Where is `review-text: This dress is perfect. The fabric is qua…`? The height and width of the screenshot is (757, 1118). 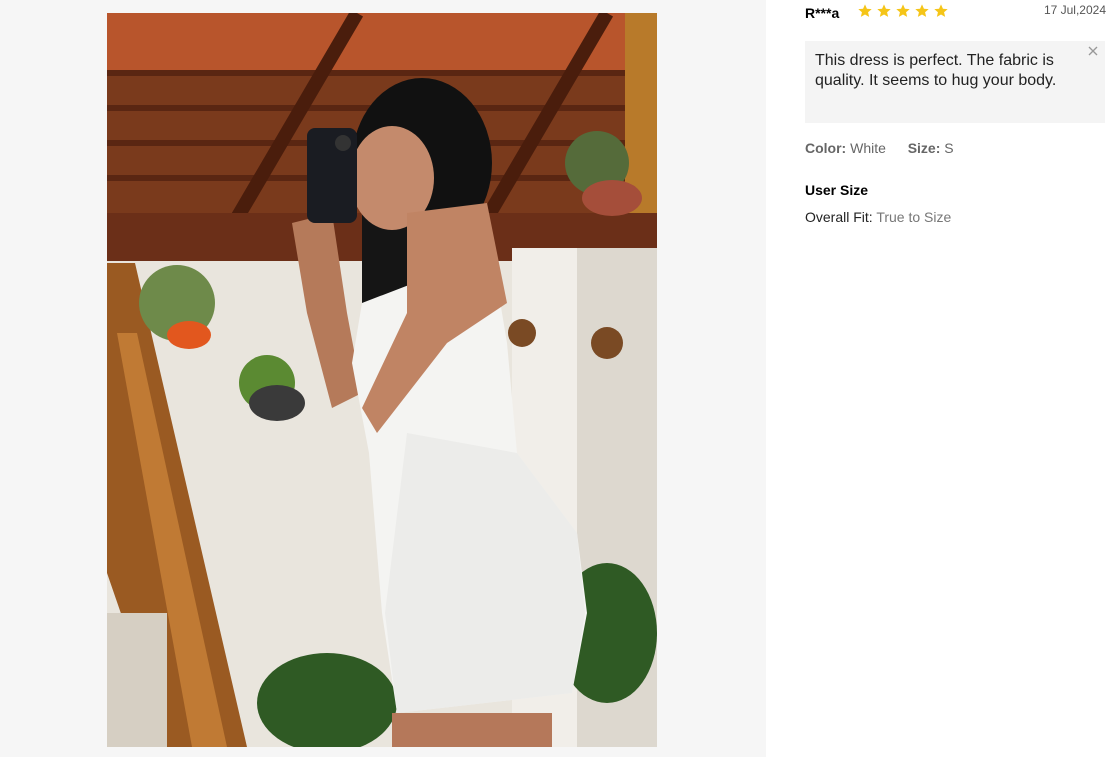 review-text: This dress is perfect. The fabric is qua… is located at coordinates (936, 70).